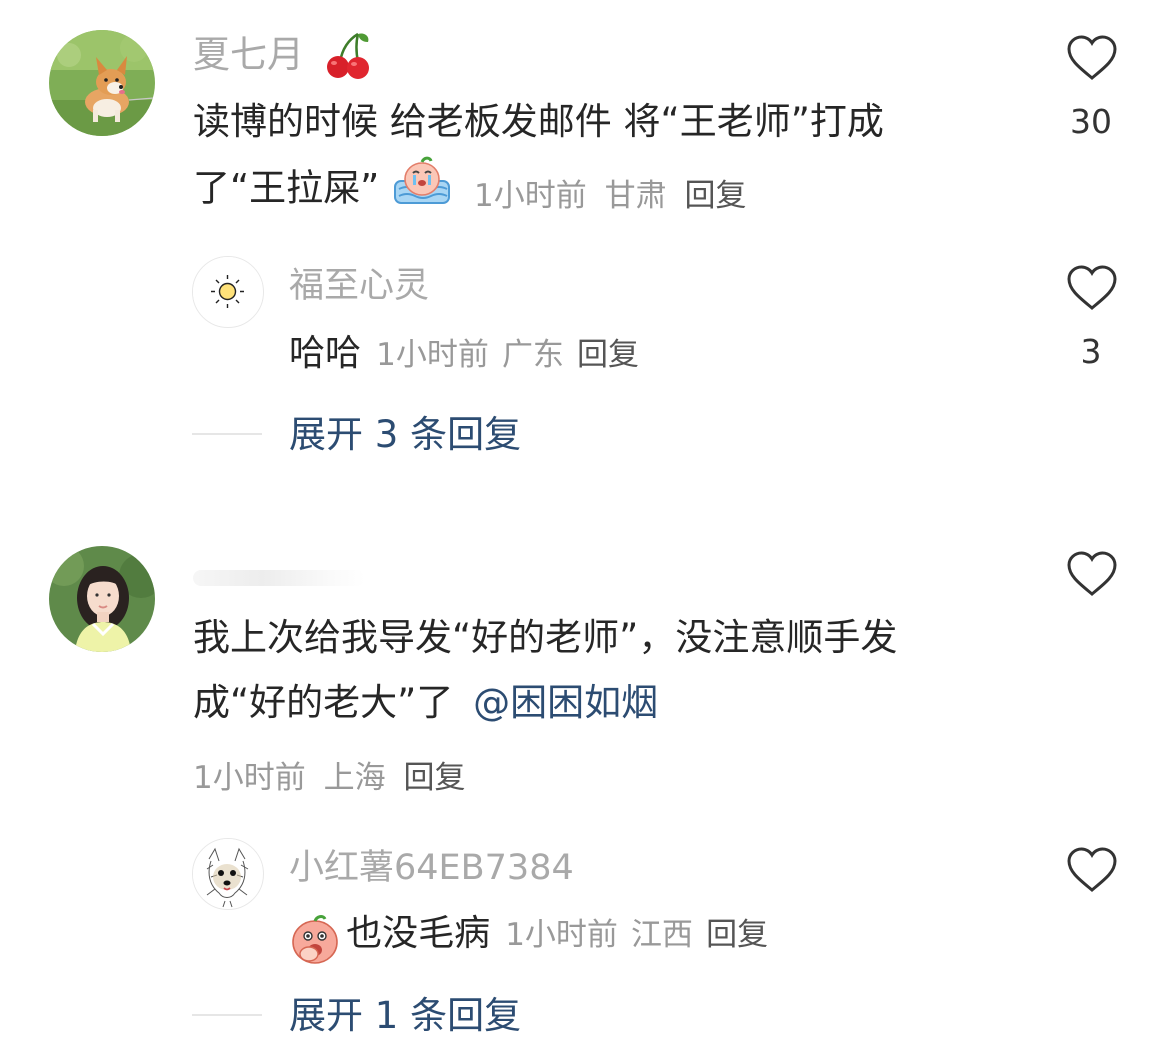  I want to click on reply-username: 福至心灵, so click(359, 286).